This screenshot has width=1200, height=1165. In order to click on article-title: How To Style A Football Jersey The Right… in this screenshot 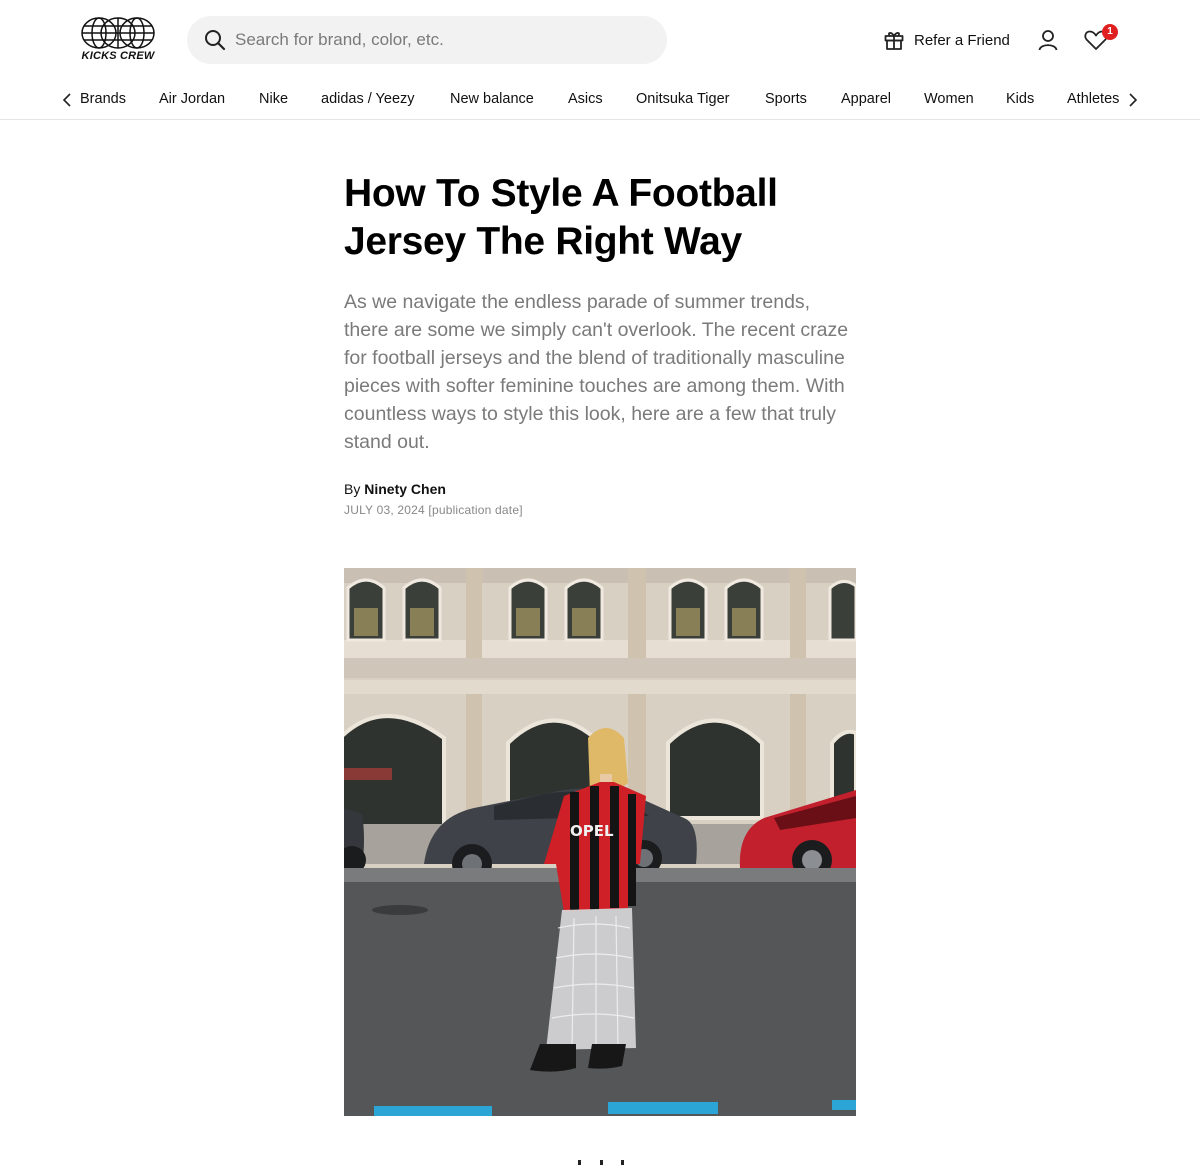, I will do `click(561, 217)`.